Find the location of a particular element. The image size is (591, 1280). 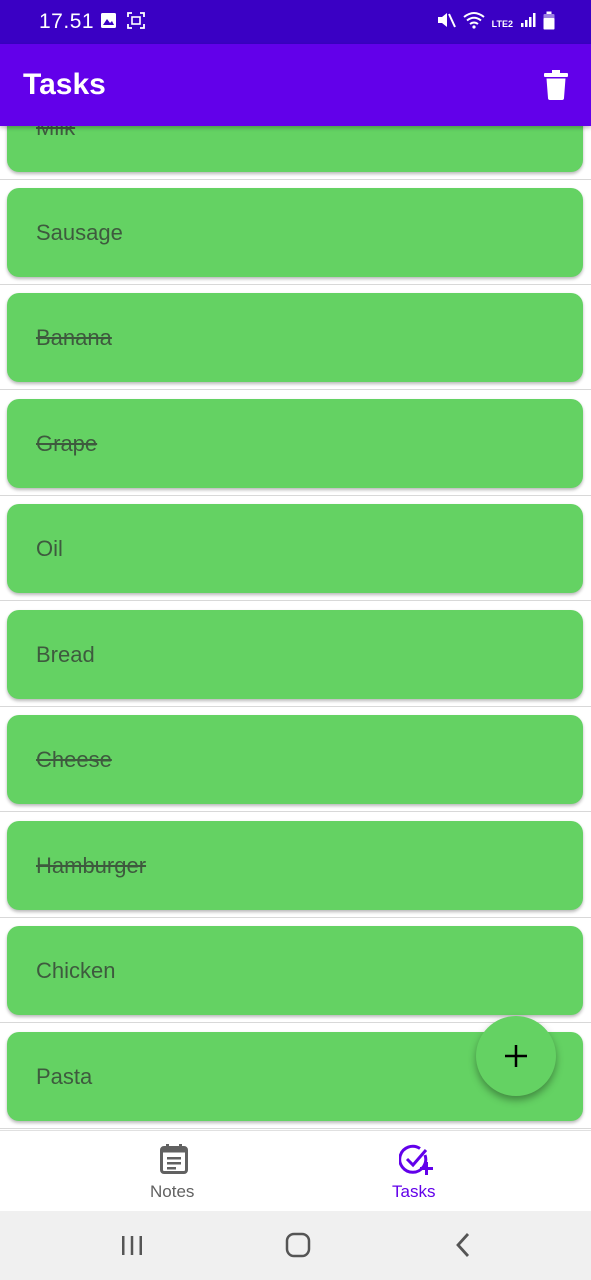

delete-button is located at coordinates (556, 85).